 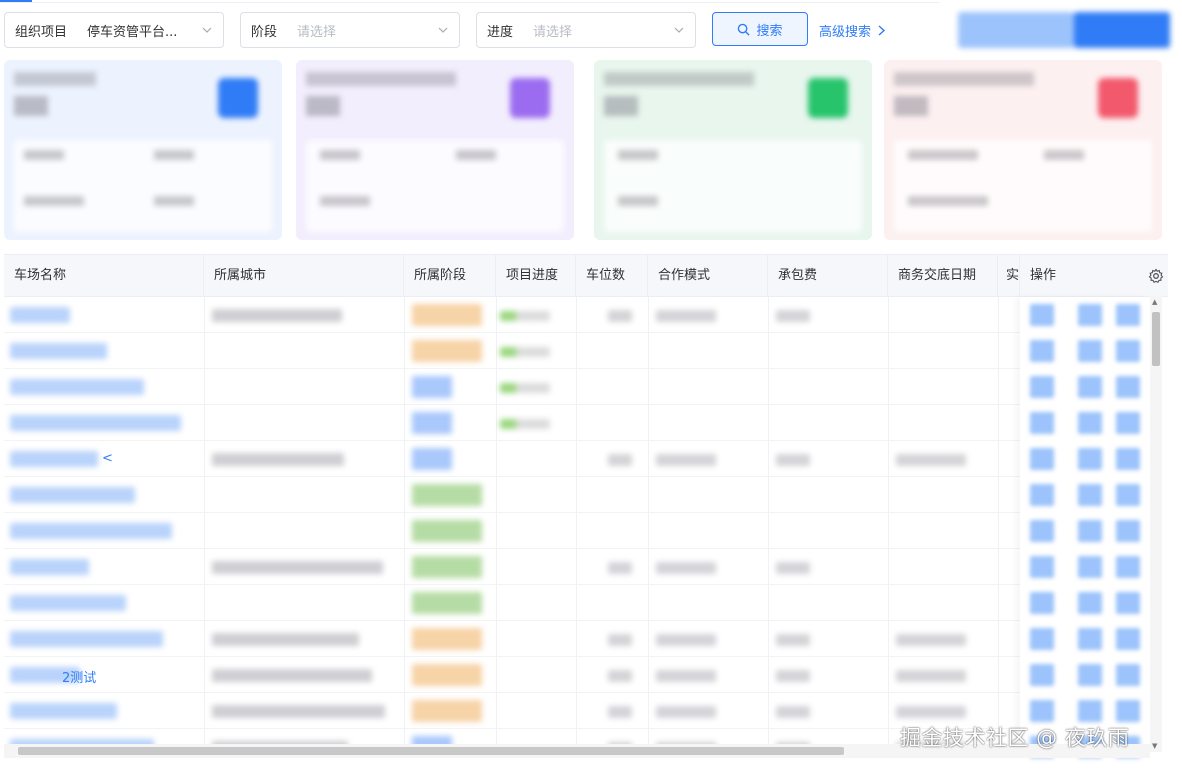 What do you see at coordinates (708, 276) in the screenshot?
I see `col-header-cooperation: 合作模式` at bounding box center [708, 276].